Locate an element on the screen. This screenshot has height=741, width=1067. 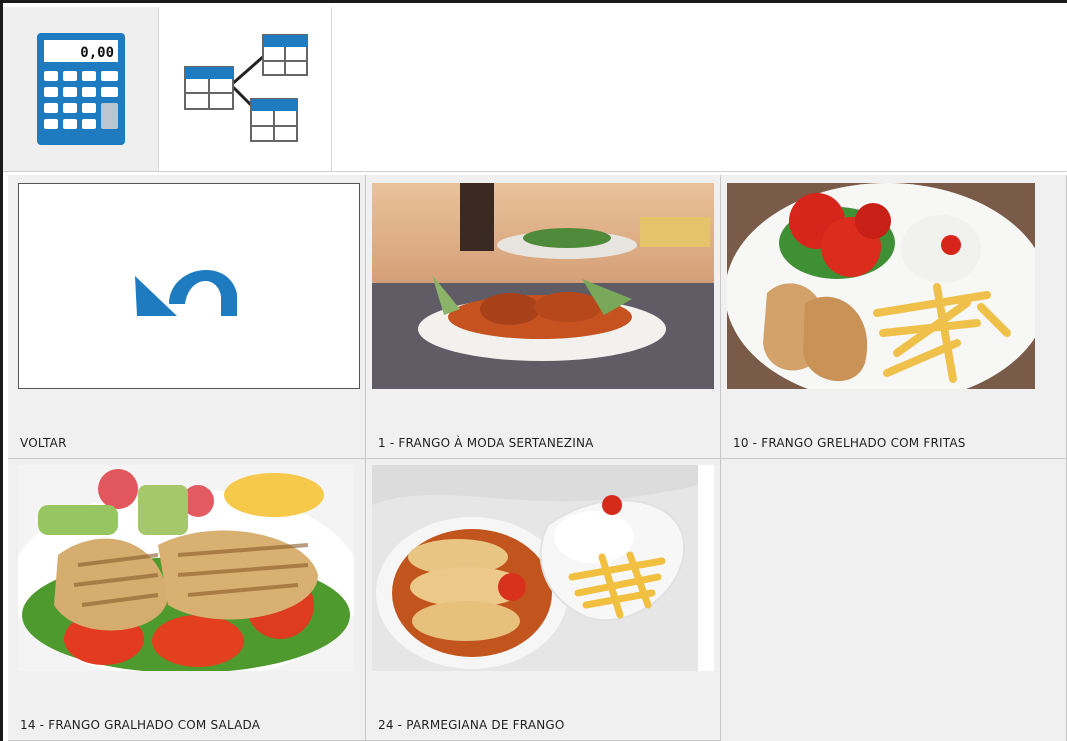
table-map-button is located at coordinates (245, 89).